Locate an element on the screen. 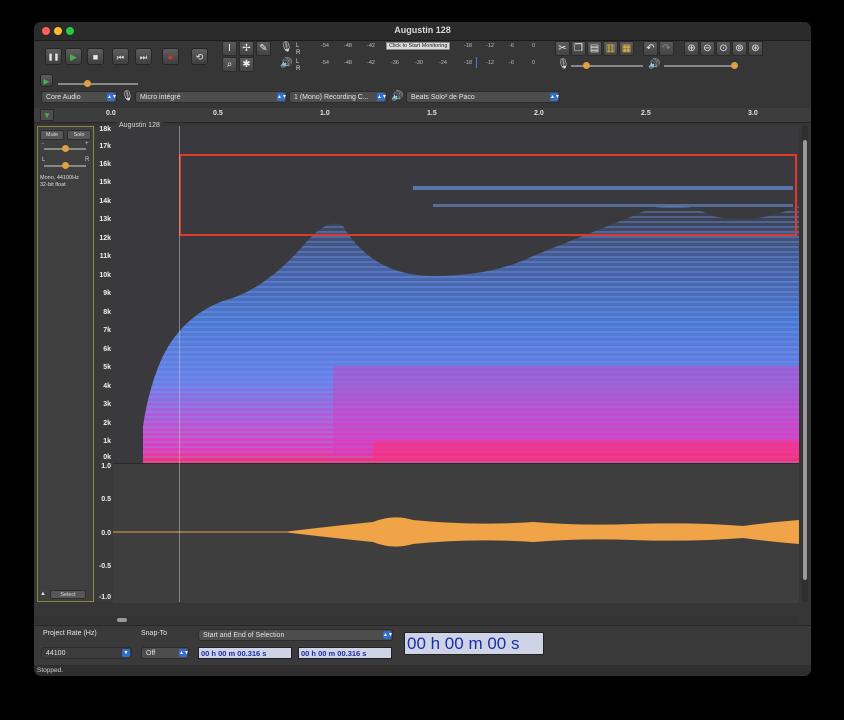 Image resolution: width=844 pixels, height=720 pixels. channels-select: 1 (Mono) Recording C... ▲▼ is located at coordinates (338, 97).